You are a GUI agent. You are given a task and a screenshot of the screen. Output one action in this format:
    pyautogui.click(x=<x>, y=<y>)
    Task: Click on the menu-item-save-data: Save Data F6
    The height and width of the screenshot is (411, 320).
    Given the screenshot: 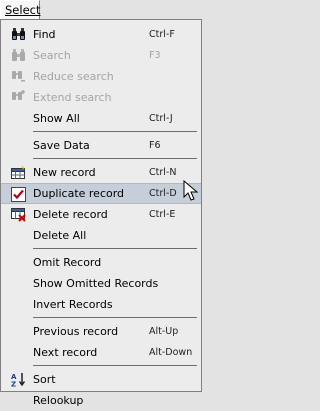 What is the action you would take?
    pyautogui.click(x=101, y=145)
    